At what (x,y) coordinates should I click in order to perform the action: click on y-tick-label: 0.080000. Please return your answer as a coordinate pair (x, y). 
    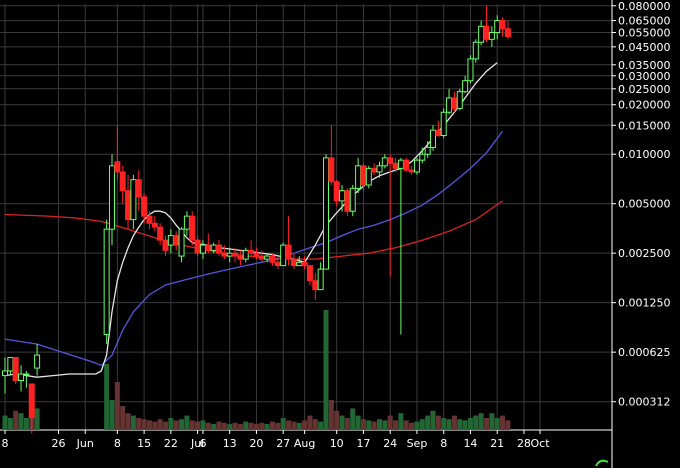
    Looking at the image, I should click on (644, 6).